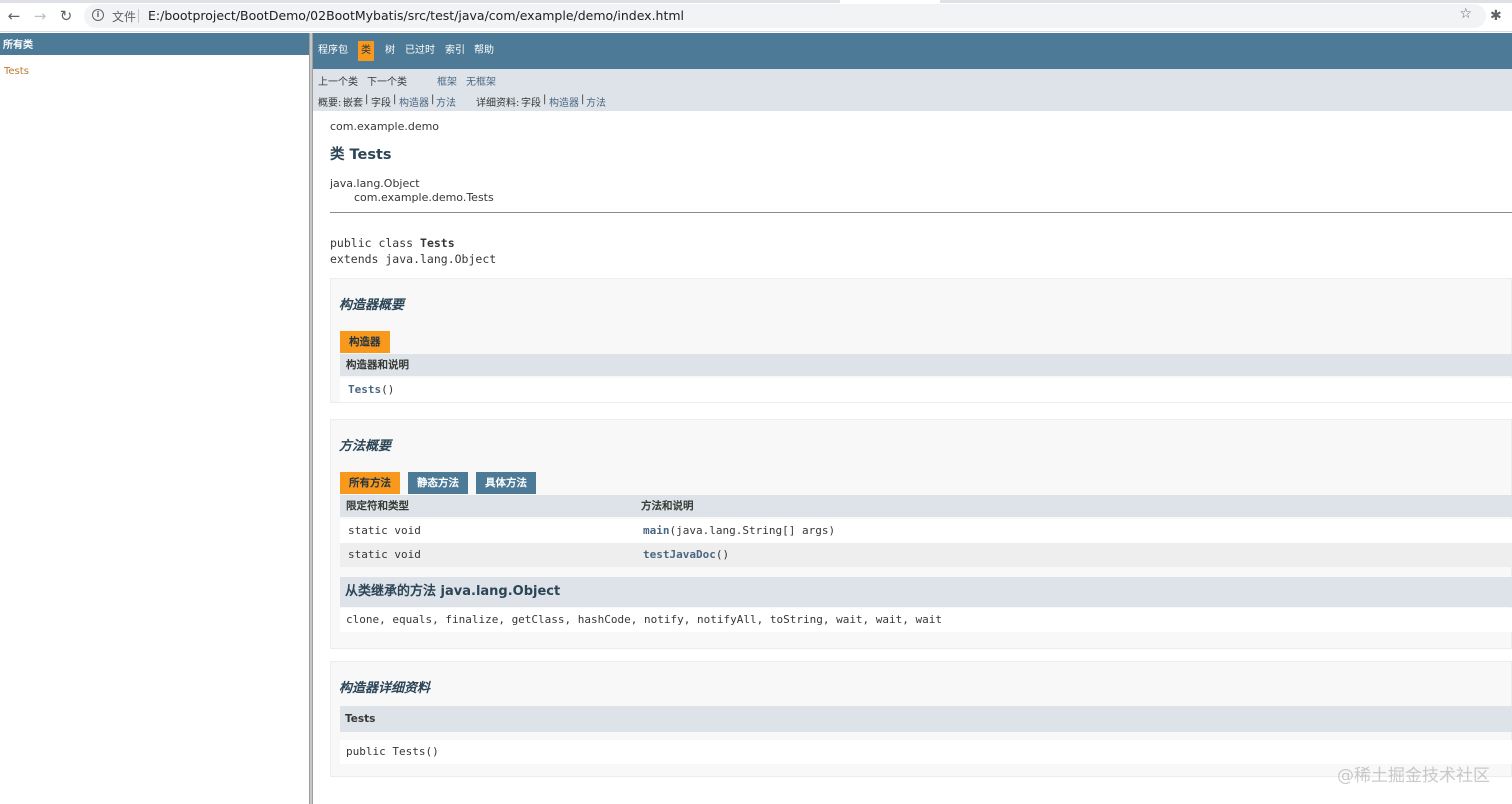 The height and width of the screenshot is (804, 1512). What do you see at coordinates (667, 506) in the screenshot?
I see `method-column-header: 方法和说明` at bounding box center [667, 506].